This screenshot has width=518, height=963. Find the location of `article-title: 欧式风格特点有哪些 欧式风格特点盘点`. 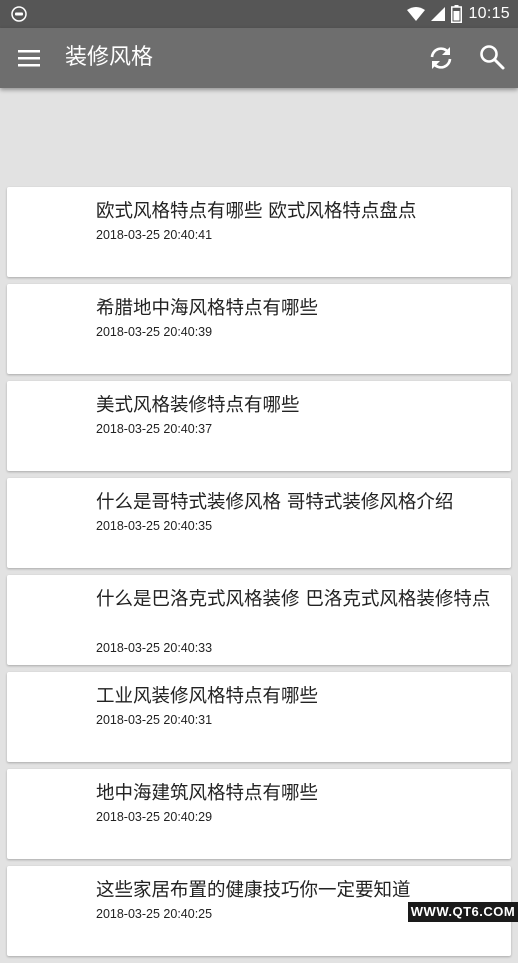

article-title: 欧式风格特点有哪些 欧式风格特点盘点 is located at coordinates (256, 211).